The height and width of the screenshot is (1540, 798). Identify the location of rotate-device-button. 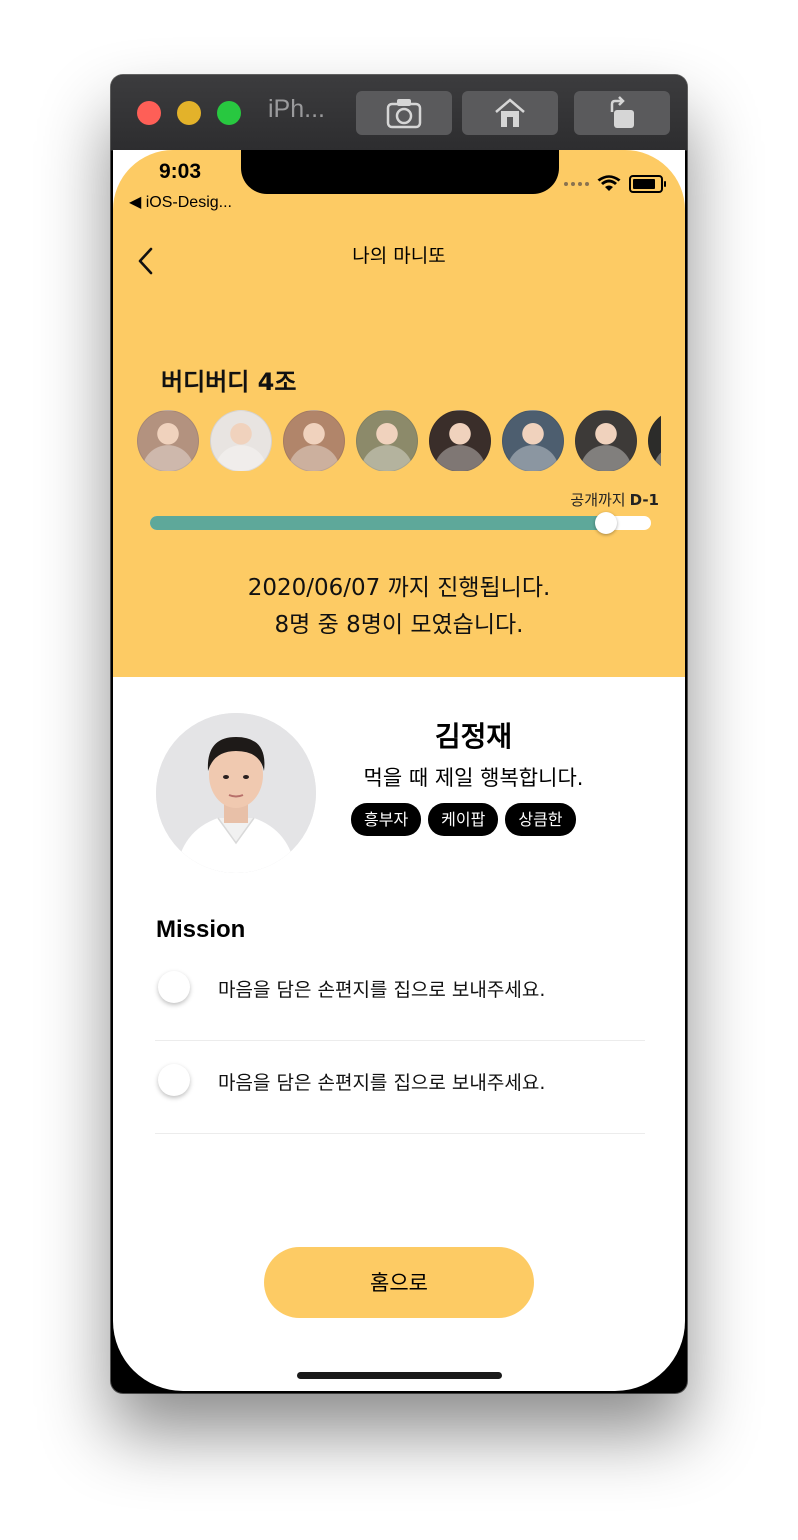
(622, 113).